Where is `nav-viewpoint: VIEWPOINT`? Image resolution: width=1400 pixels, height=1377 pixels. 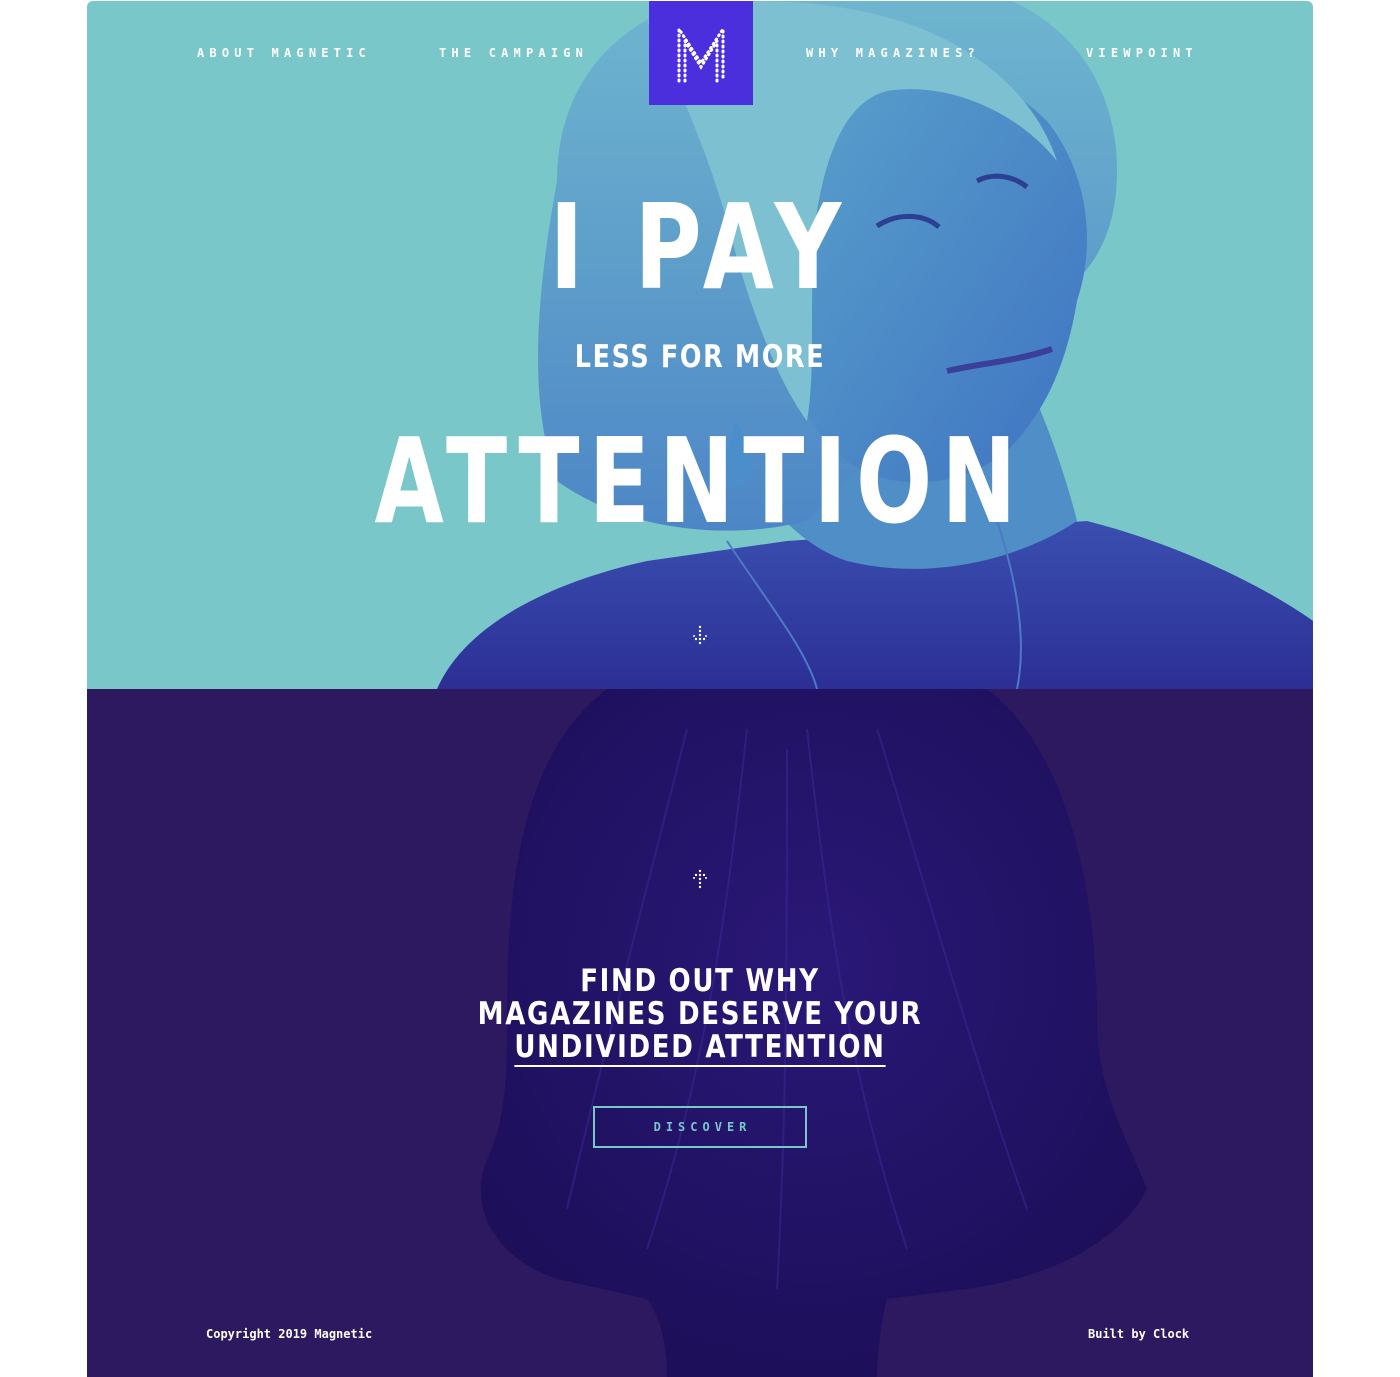
nav-viewpoint: VIEWPOINT is located at coordinates (1142, 53).